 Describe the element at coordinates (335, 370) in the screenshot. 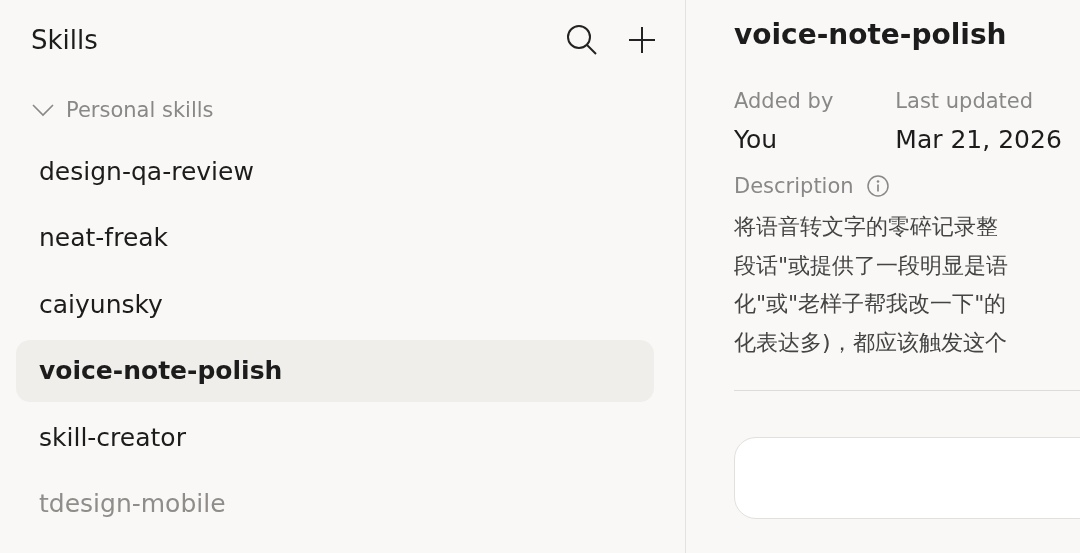

I see `skill-item: voice-note-polish` at that location.